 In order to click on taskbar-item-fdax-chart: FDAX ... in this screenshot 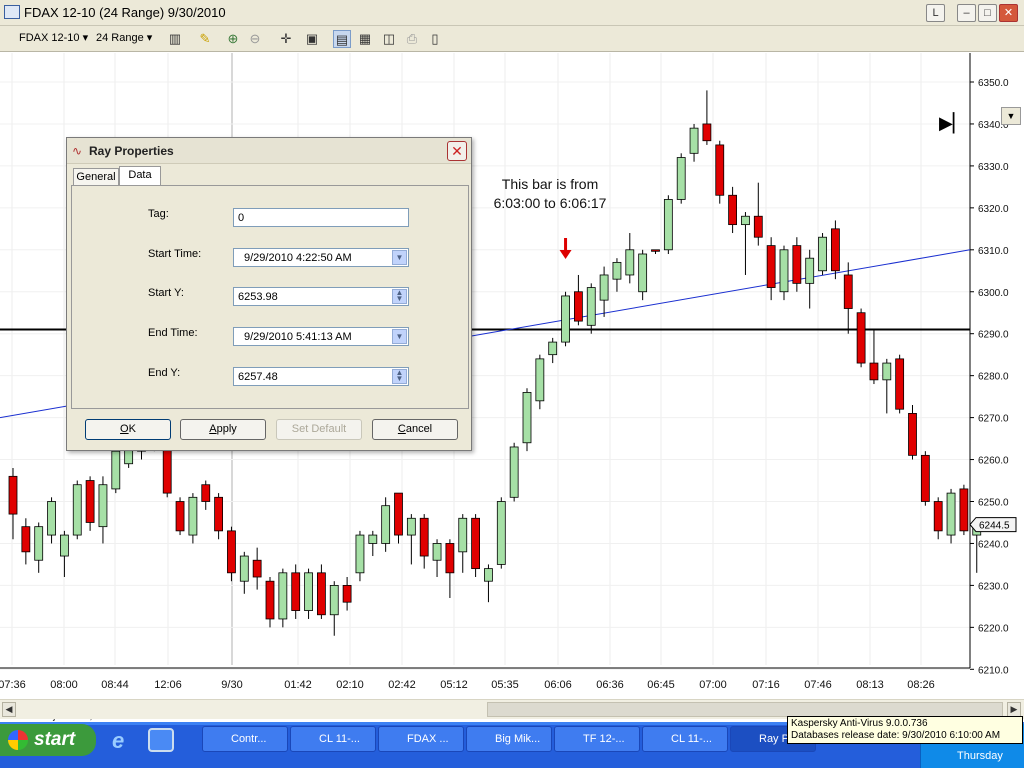, I will do `click(421, 739)`.